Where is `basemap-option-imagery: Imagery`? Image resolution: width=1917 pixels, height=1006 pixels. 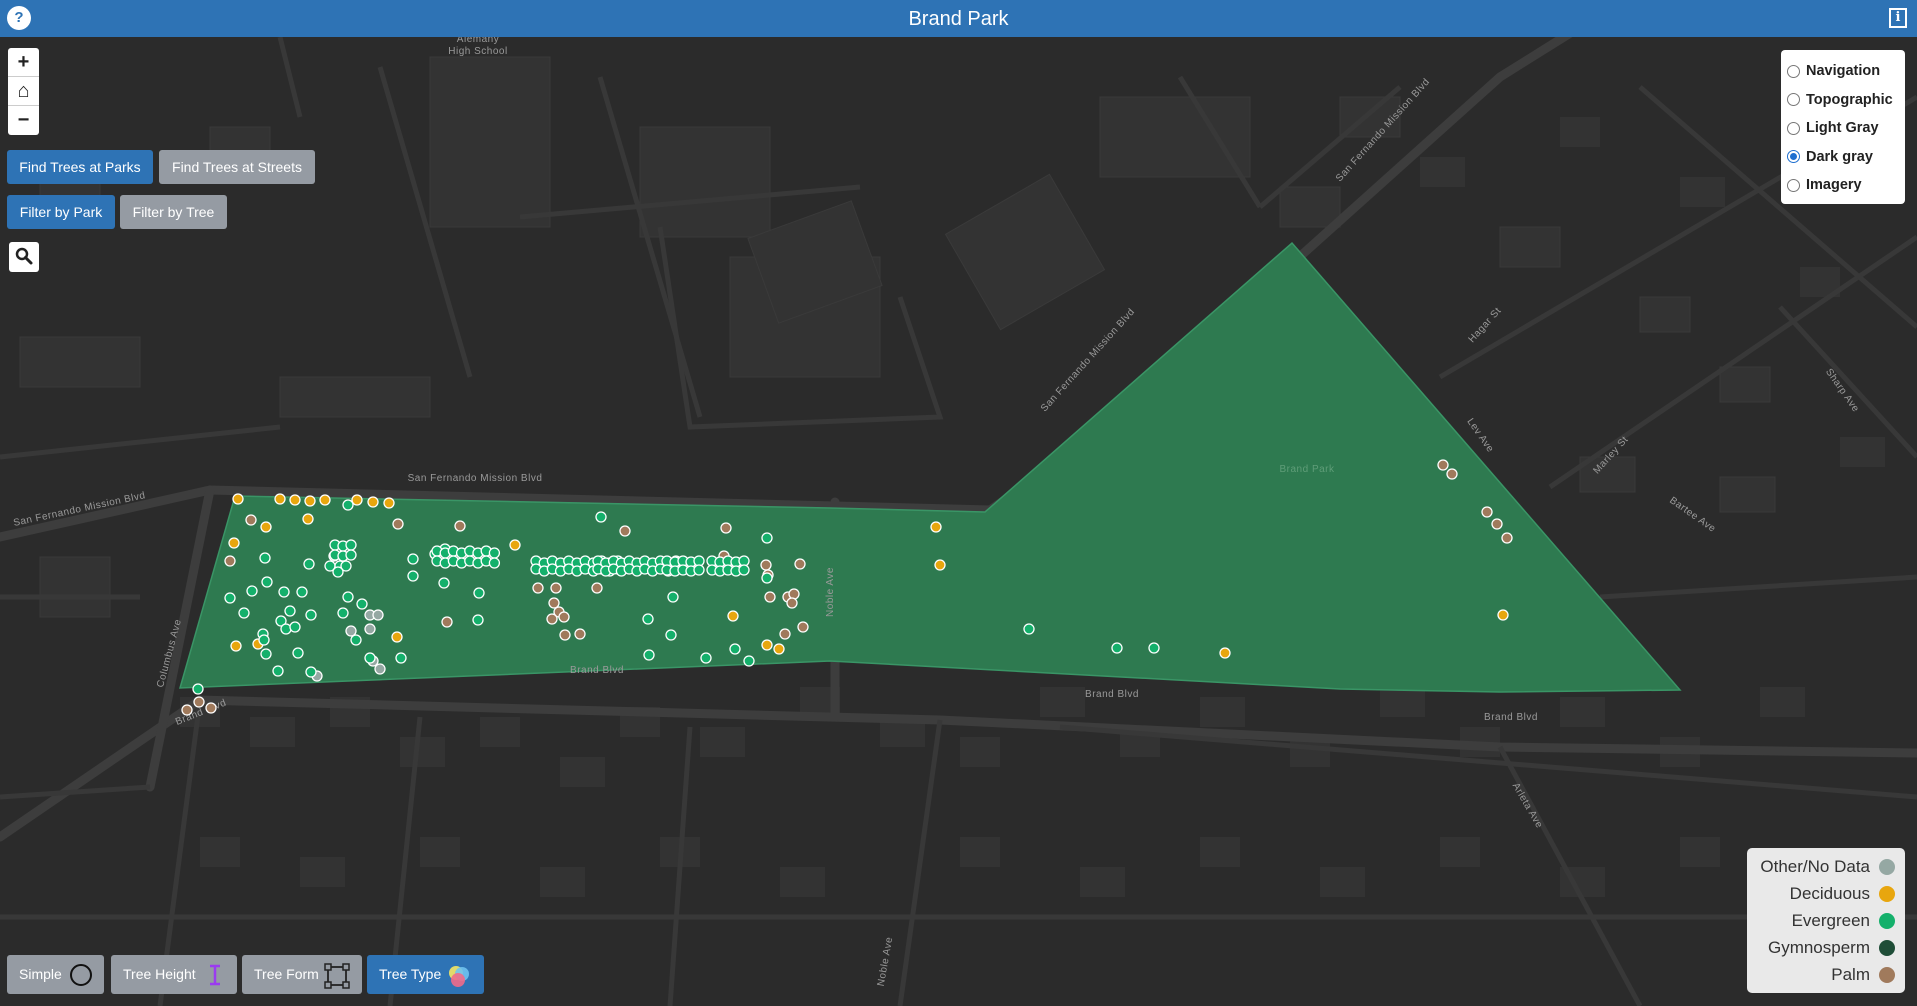 basemap-option-imagery: Imagery is located at coordinates (1843, 185).